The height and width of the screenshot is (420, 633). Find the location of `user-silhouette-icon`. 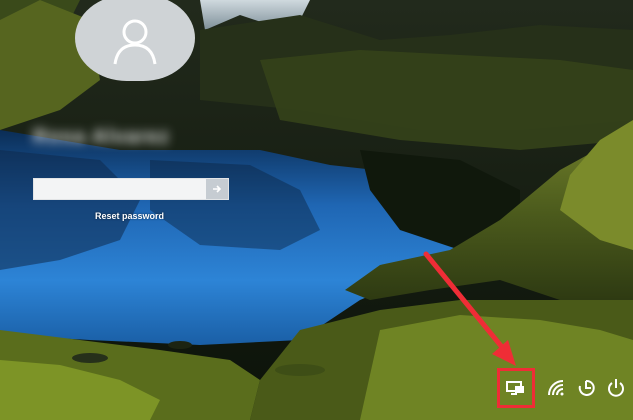

user-silhouette-icon is located at coordinates (135, 42).